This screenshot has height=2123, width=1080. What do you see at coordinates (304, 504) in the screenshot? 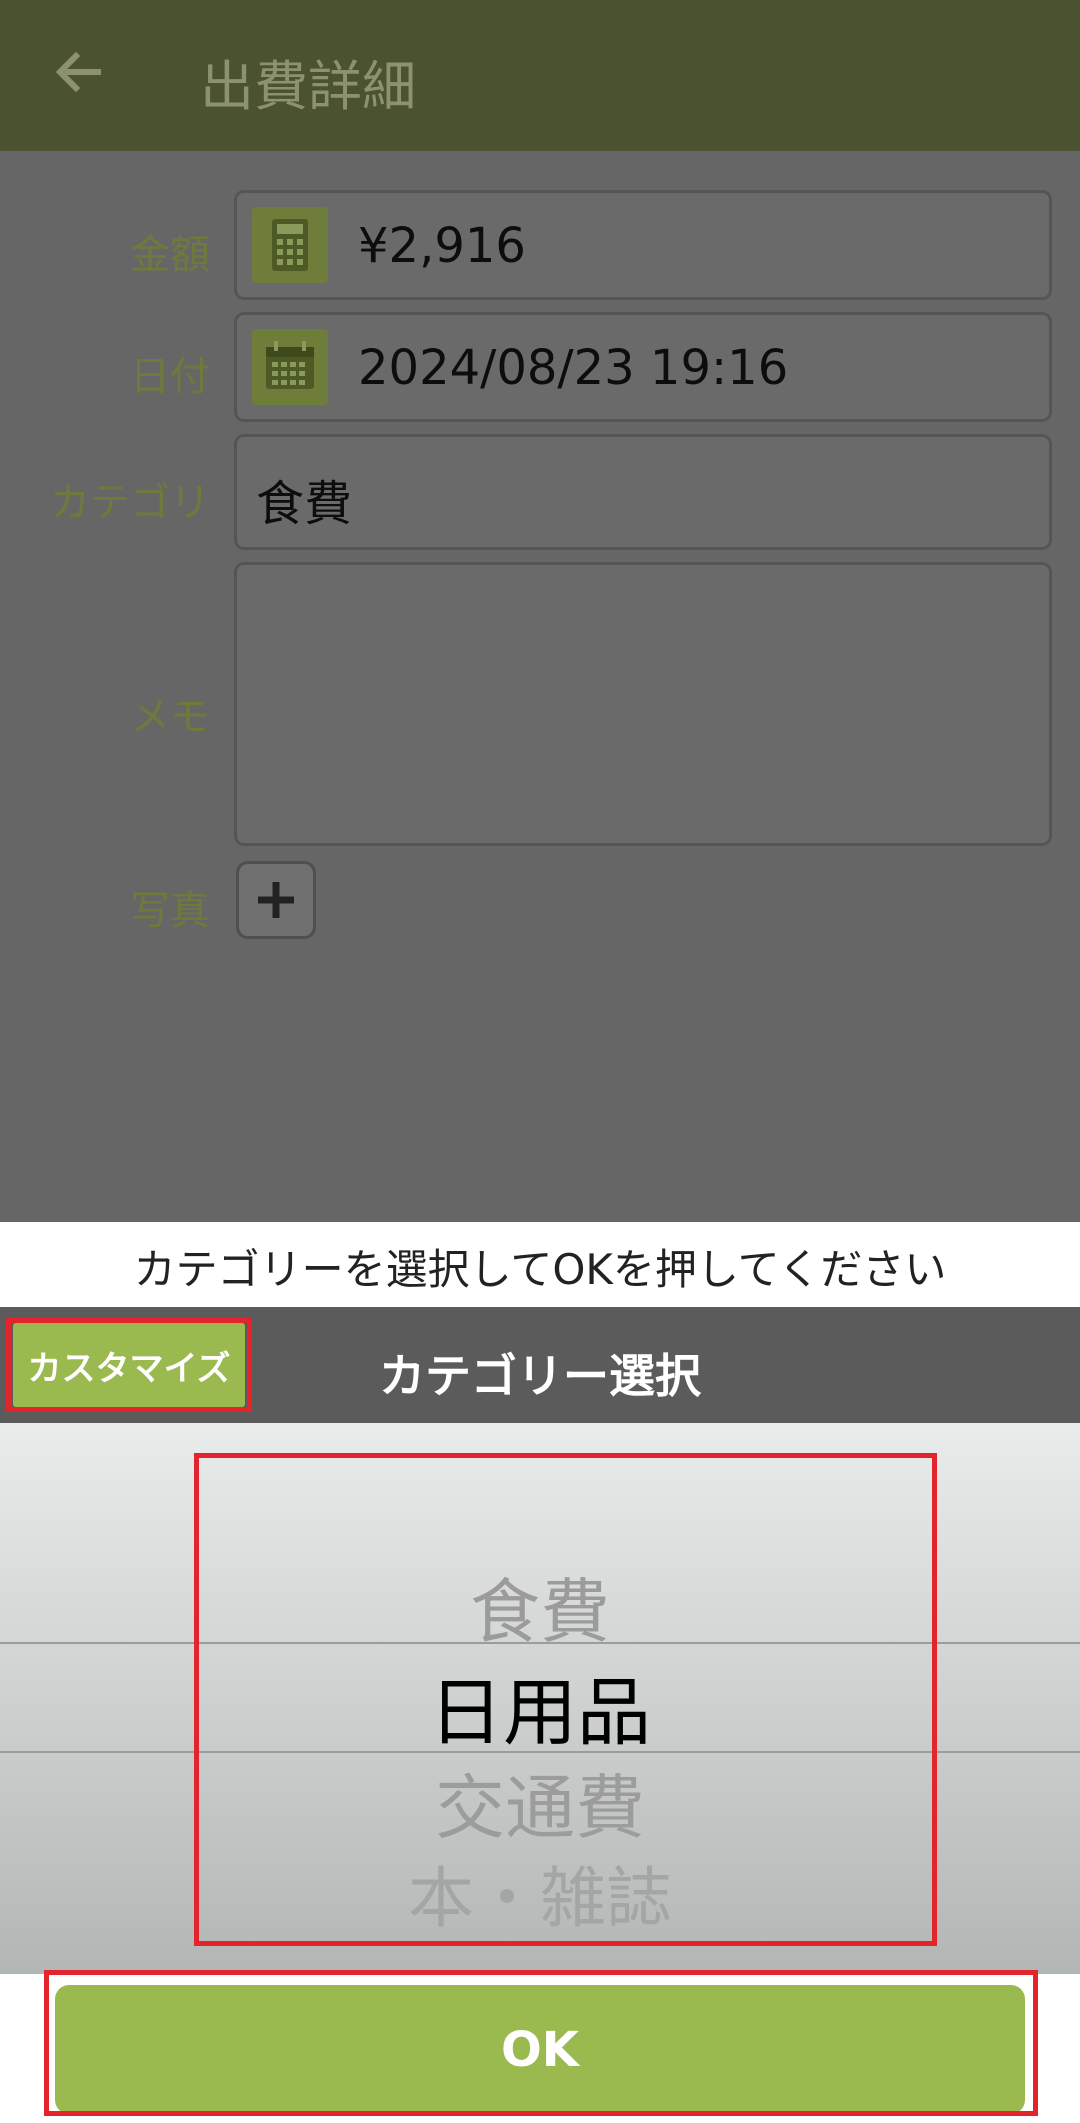
I see `category-value: 食費` at bounding box center [304, 504].